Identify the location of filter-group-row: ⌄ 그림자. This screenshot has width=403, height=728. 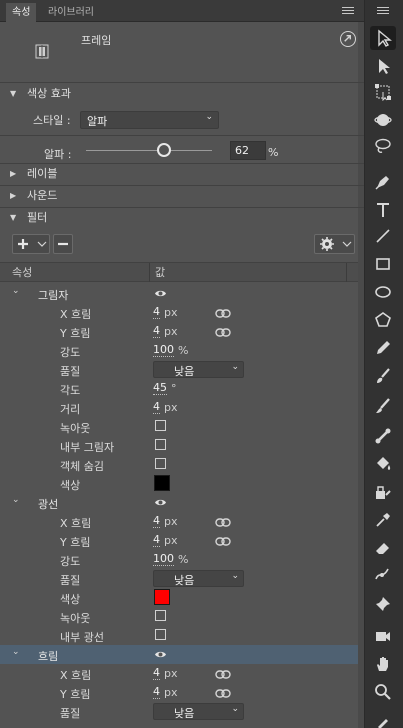
(179, 293).